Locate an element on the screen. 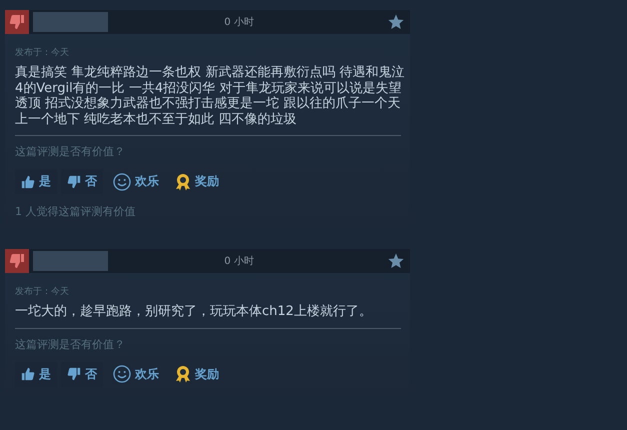 The width and height of the screenshot is (627, 430). review-text: 真是搞笑 隼龙纯粹路边一条也权 新武器还能再敷衍点吗 待遇和鬼泣4的Vergil有的一比 一共4招没闪华 对于隼龙玩家来说可以说是失望透顶 招式没想象力武器也不强打击感更是一坨 跟以往的爪子一个天上一个地下 纯吃老本也不至于如此 四不像的垃圾 is located at coordinates (210, 96).